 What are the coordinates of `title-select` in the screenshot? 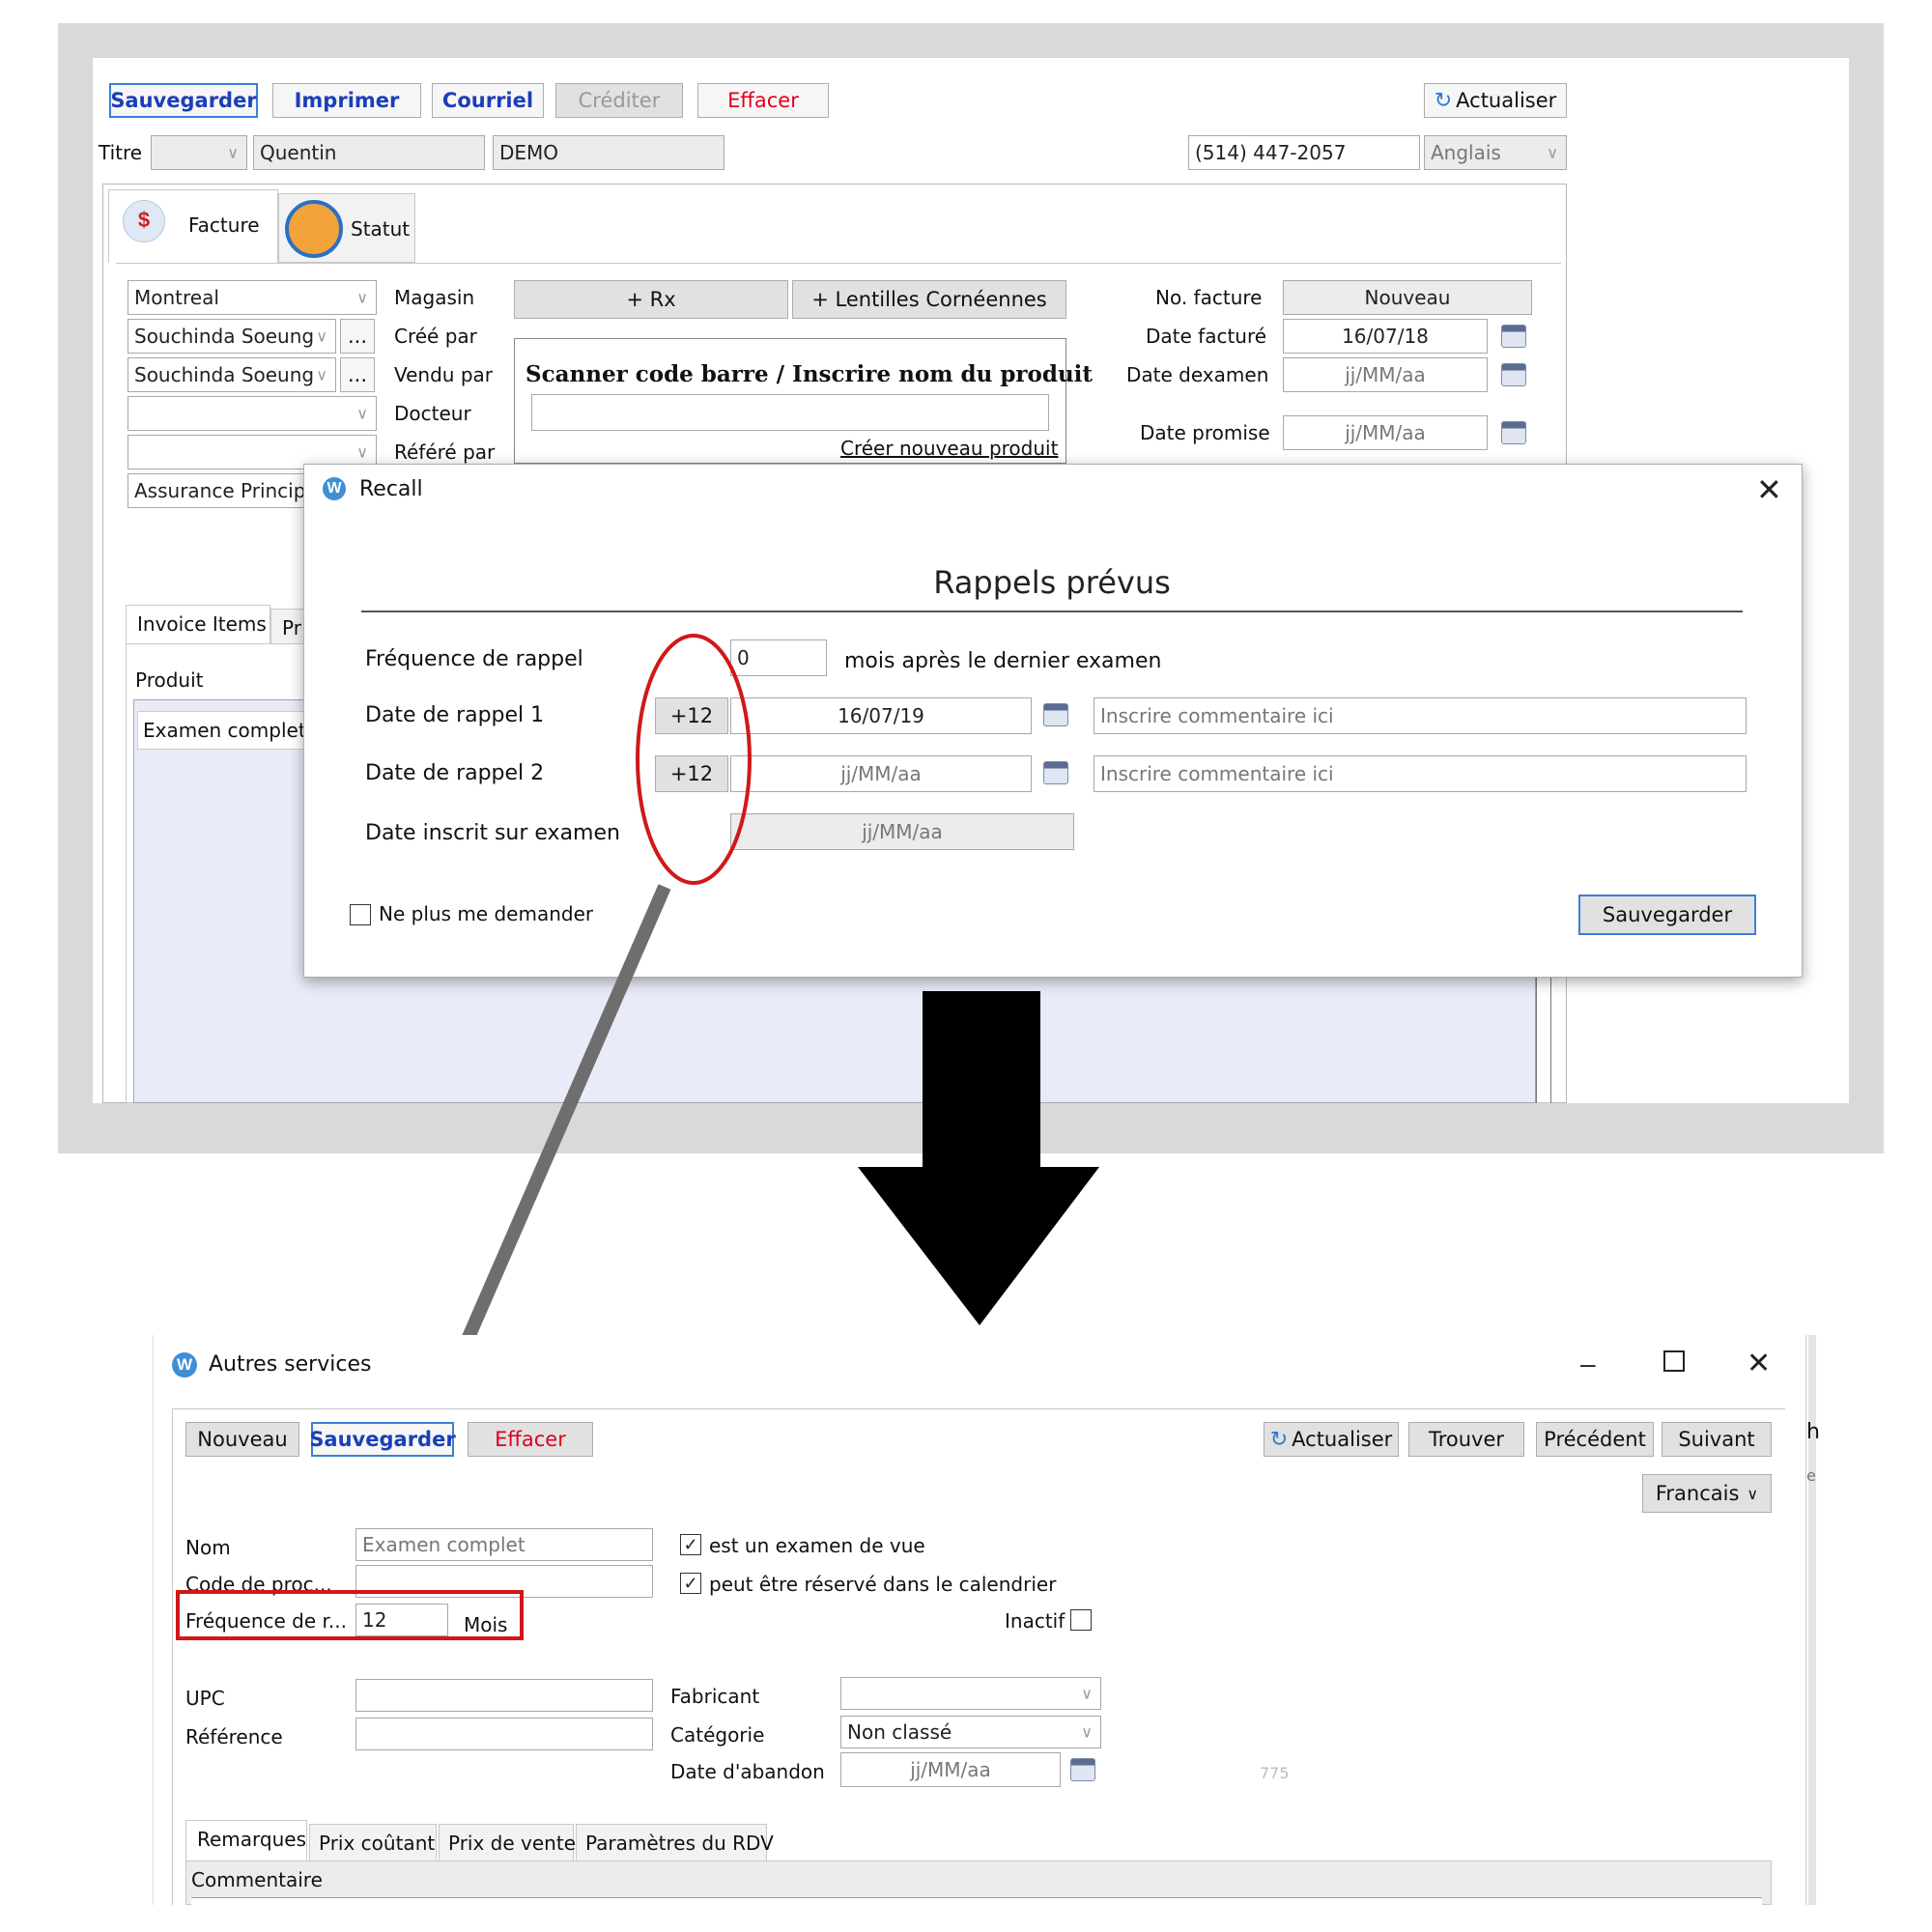 It's located at (199, 152).